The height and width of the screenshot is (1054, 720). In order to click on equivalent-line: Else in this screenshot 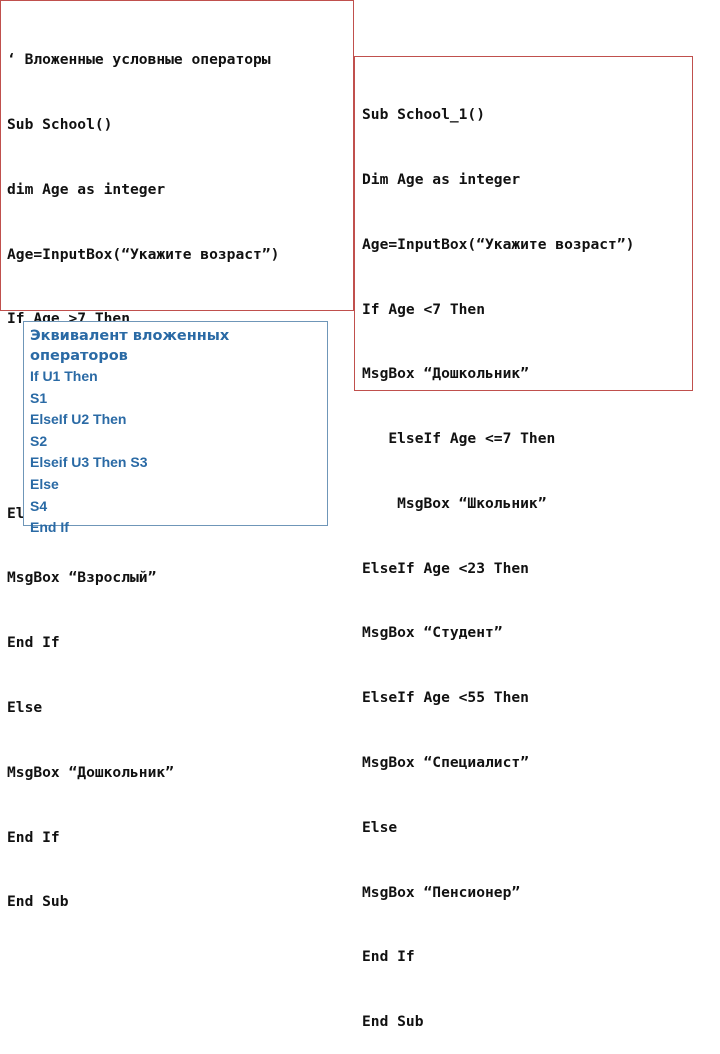, I will do `click(44, 483)`.